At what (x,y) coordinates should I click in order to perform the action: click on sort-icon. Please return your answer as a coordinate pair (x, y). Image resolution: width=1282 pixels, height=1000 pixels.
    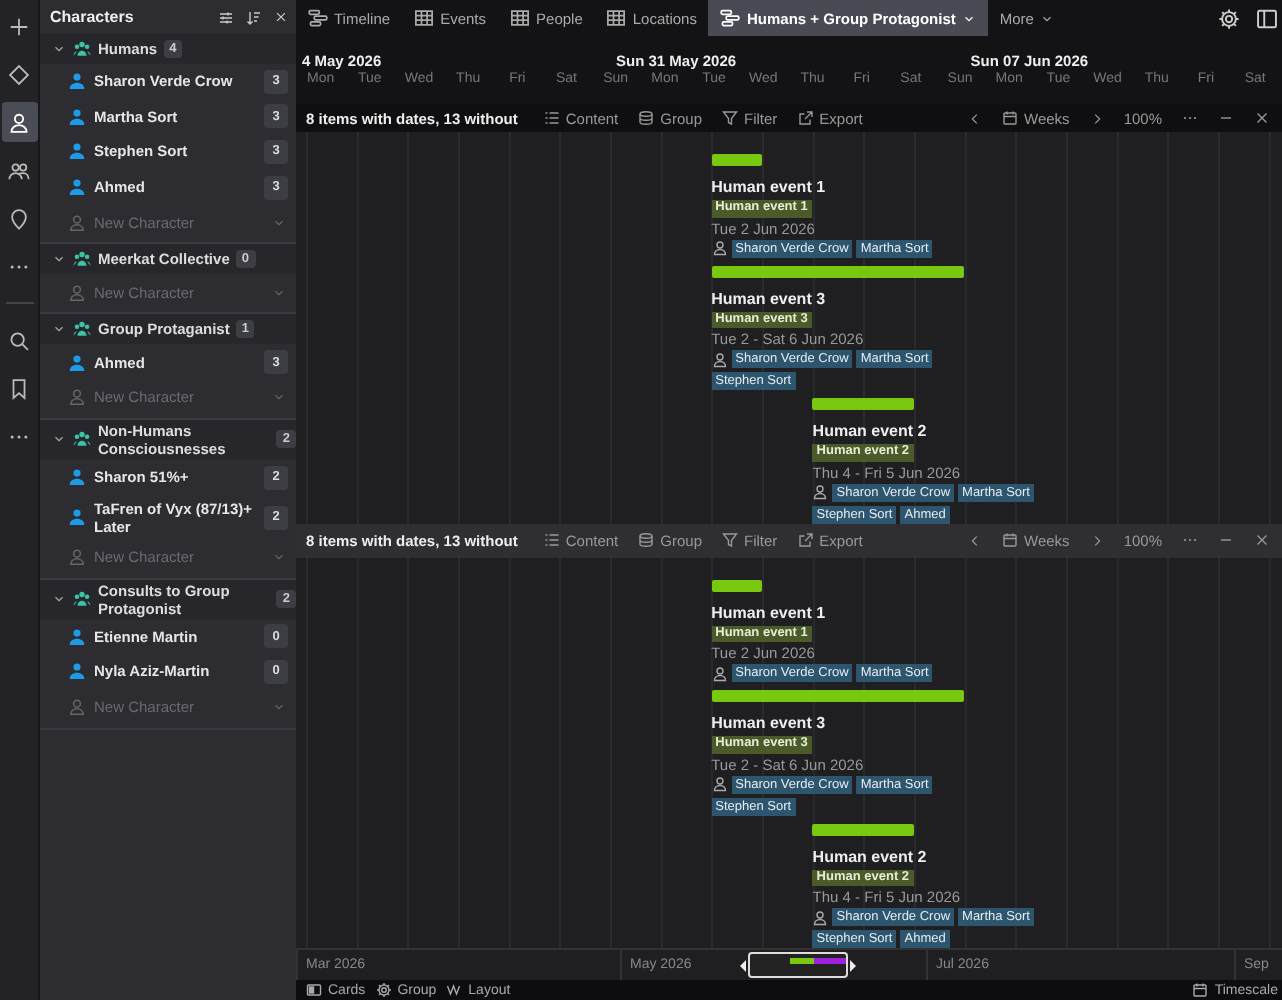
    Looking at the image, I should click on (254, 17).